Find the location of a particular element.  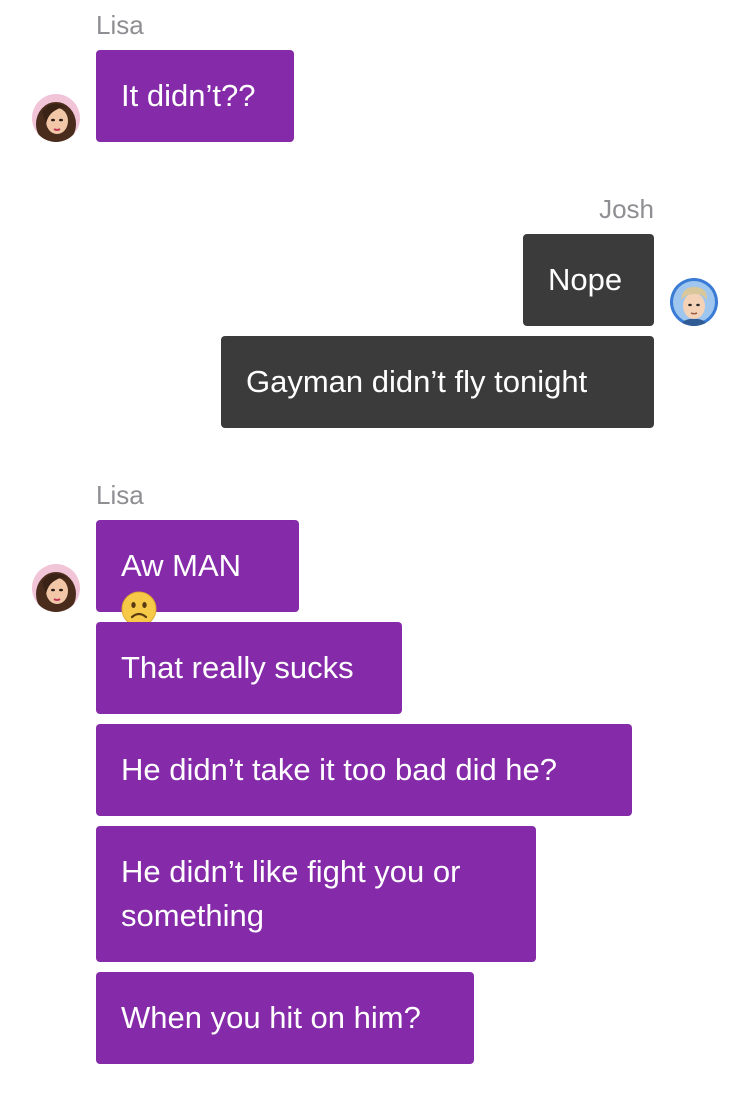

message-bubble: He didn’t take it too bad did he? is located at coordinates (364, 770).